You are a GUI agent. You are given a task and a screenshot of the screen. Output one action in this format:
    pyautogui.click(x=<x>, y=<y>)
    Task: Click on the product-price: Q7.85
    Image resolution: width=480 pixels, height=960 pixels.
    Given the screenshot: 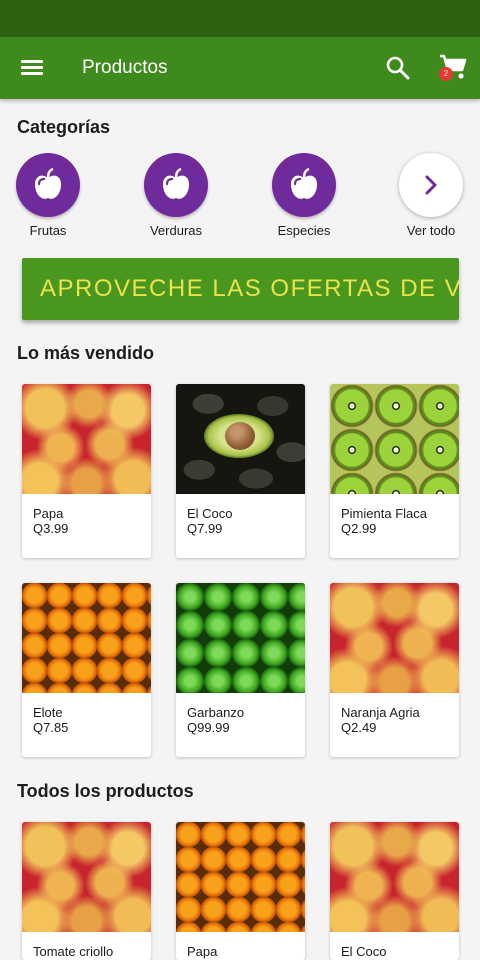 What is the action you would take?
    pyautogui.click(x=51, y=727)
    